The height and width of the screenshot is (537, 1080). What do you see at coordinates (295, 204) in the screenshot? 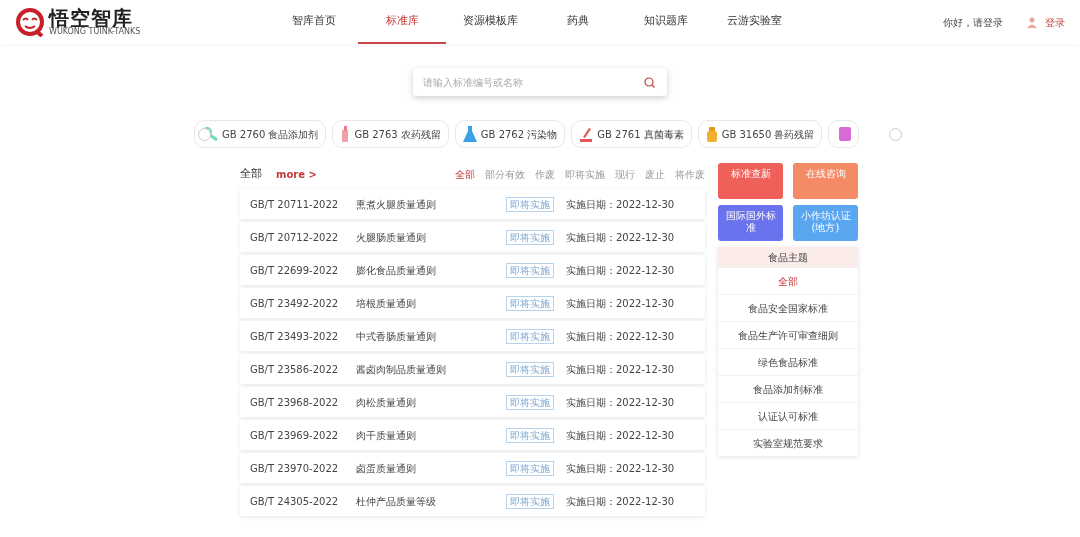
I see `standard-code: GB/T 20711-2022` at bounding box center [295, 204].